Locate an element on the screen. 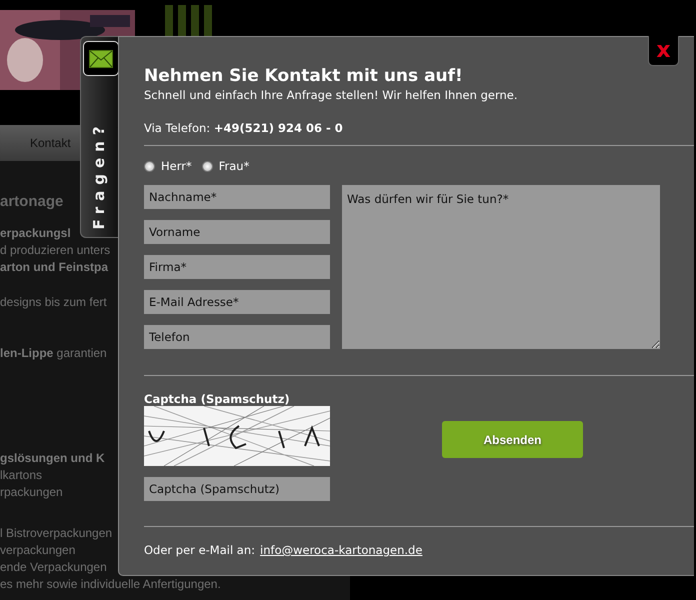 The width and height of the screenshot is (696, 600). text-line: rpackungen is located at coordinates (31, 492).